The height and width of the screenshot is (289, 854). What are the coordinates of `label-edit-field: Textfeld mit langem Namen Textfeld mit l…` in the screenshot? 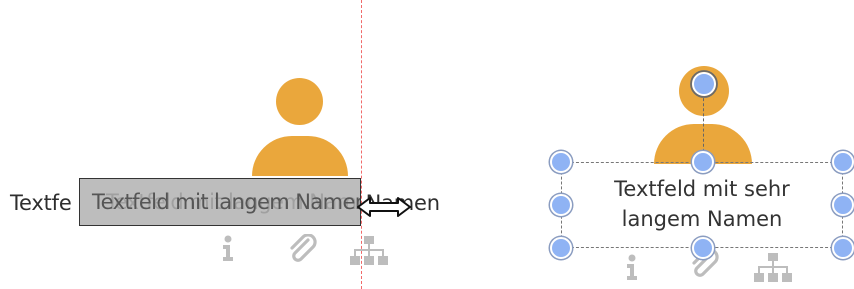 It's located at (220, 202).